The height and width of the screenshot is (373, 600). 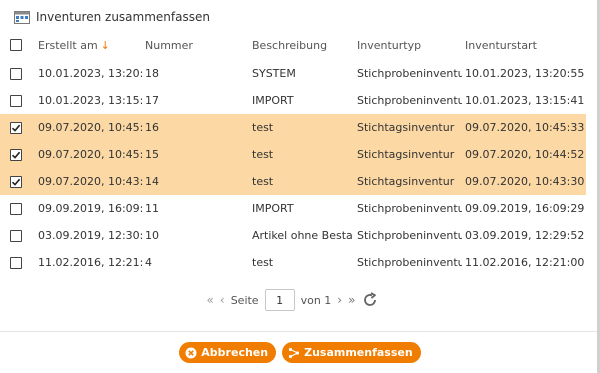 I want to click on cell-number: 17, so click(x=152, y=100).